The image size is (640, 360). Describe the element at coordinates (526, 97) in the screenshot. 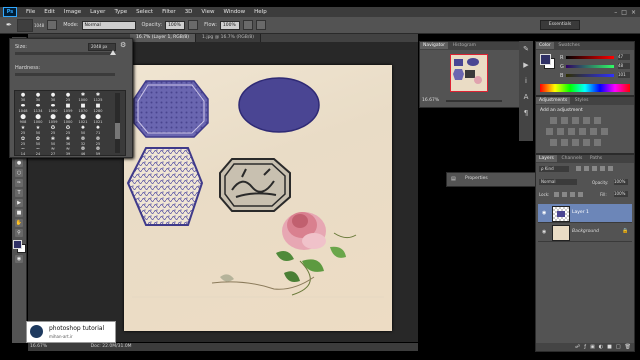

I see `character-icon: A` at that location.